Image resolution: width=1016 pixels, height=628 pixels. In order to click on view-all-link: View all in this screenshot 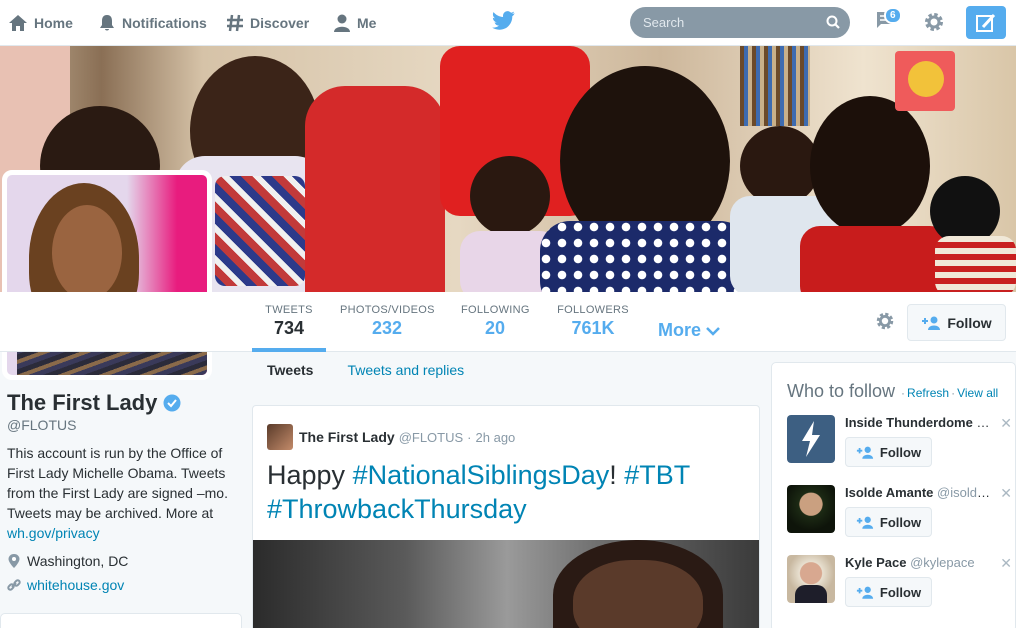, I will do `click(977, 393)`.